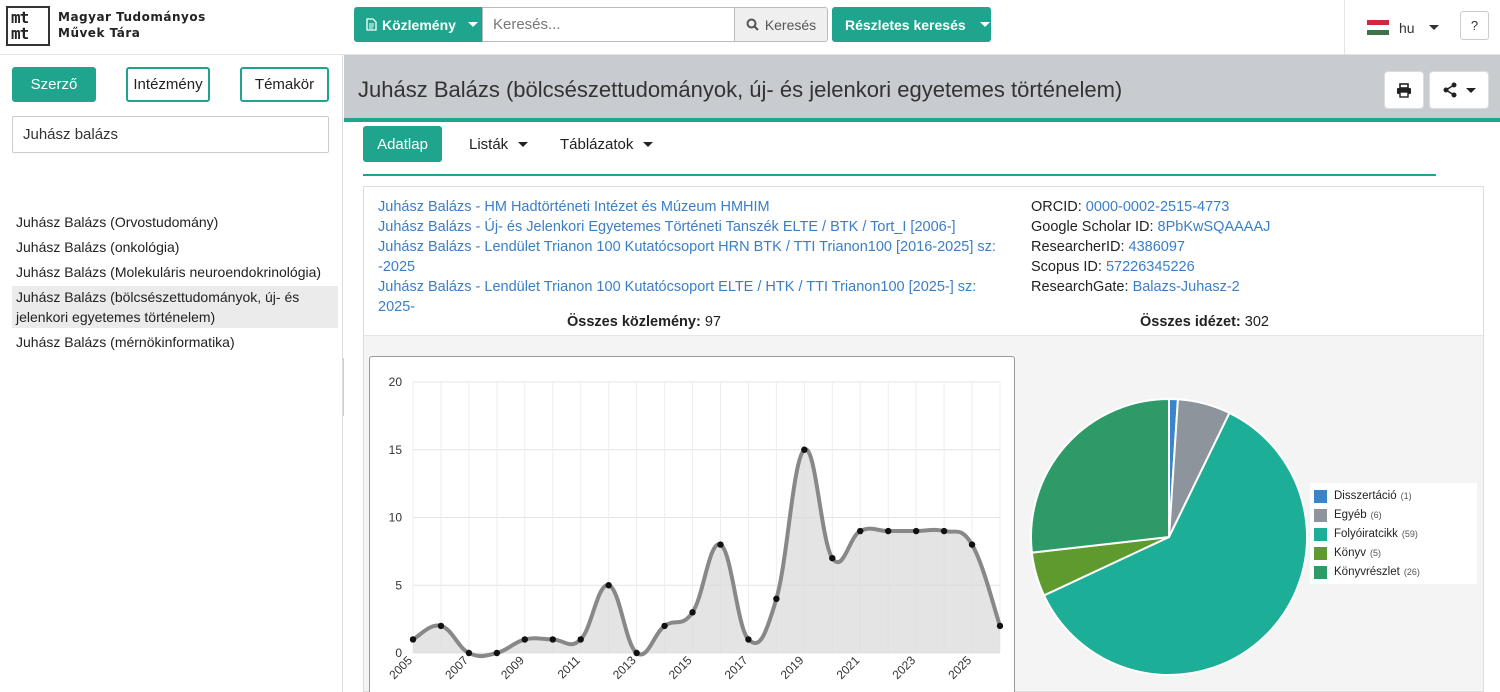  I want to click on print-button, so click(1404, 90).